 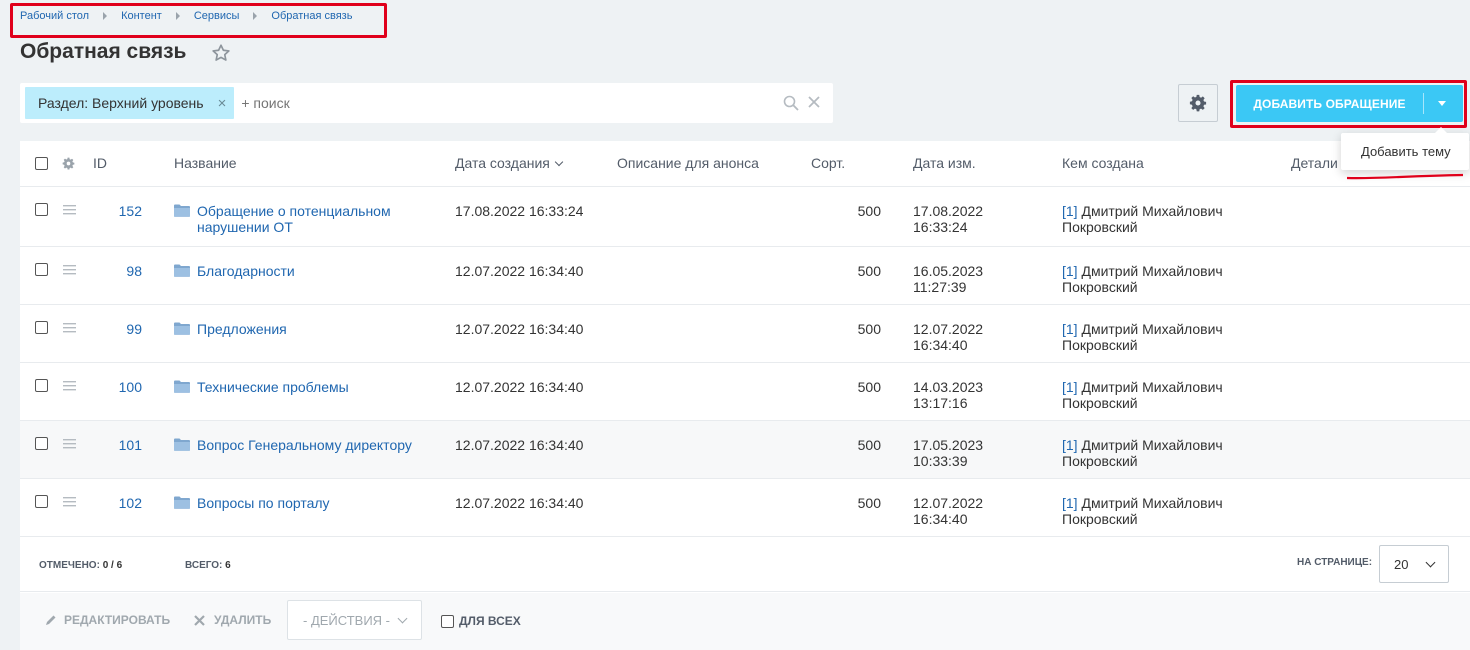 What do you see at coordinates (41, 163) in the screenshot?
I see `select-all-checkbox` at bounding box center [41, 163].